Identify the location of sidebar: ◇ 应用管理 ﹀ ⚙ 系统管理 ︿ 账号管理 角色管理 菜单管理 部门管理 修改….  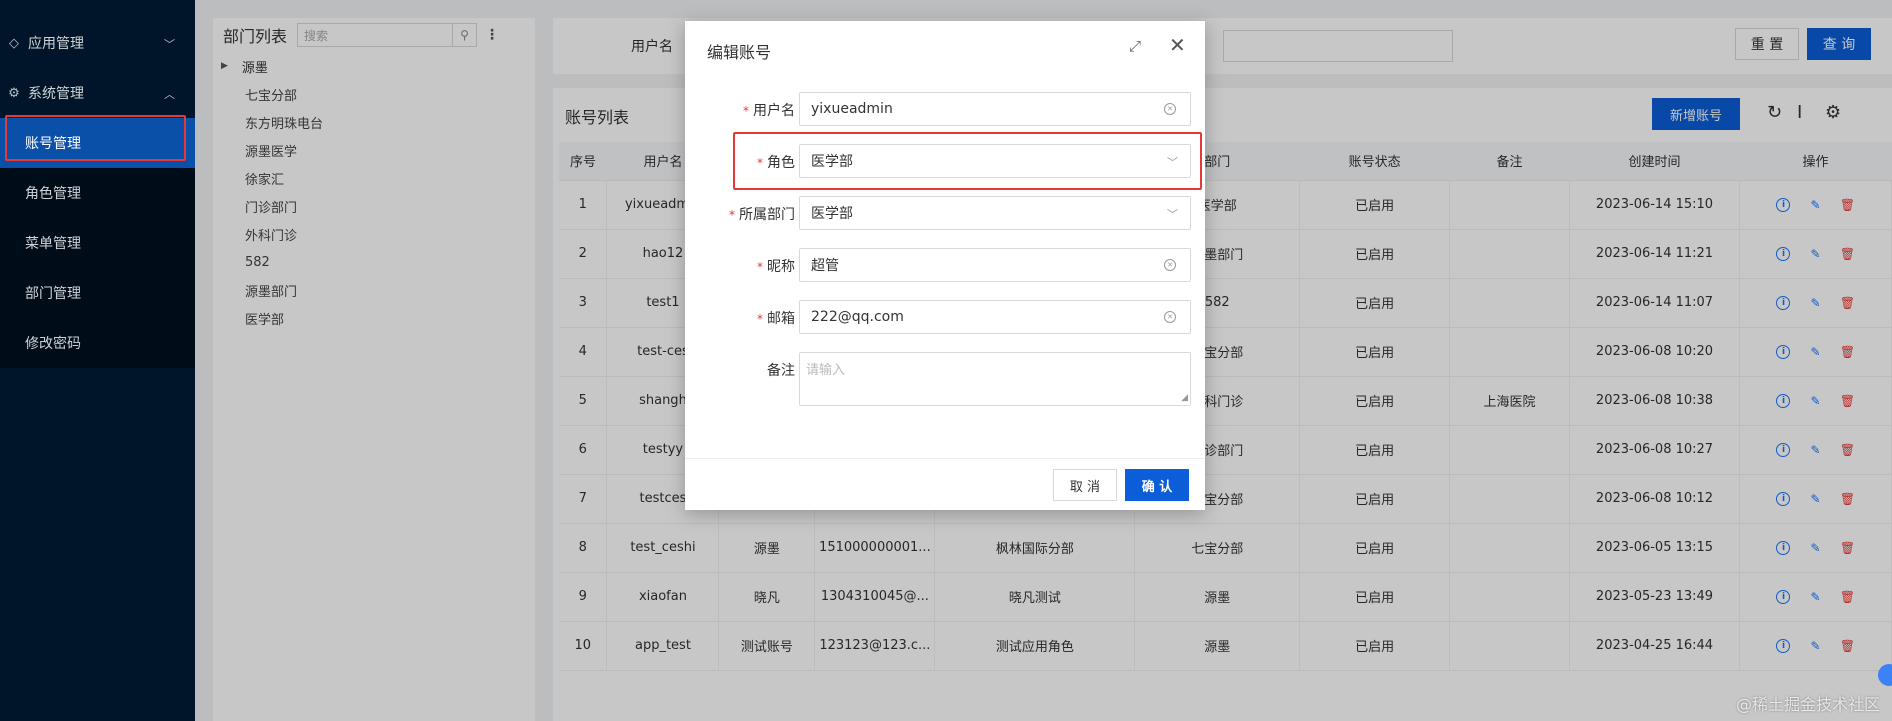
(97, 360).